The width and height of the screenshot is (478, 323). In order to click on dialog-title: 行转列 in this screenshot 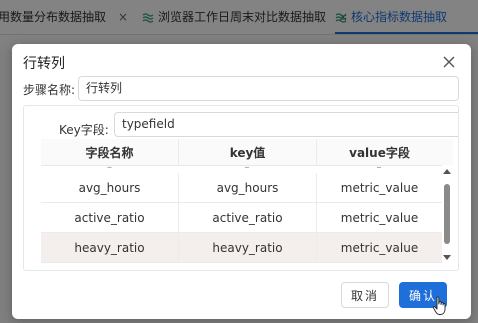, I will do `click(44, 64)`.